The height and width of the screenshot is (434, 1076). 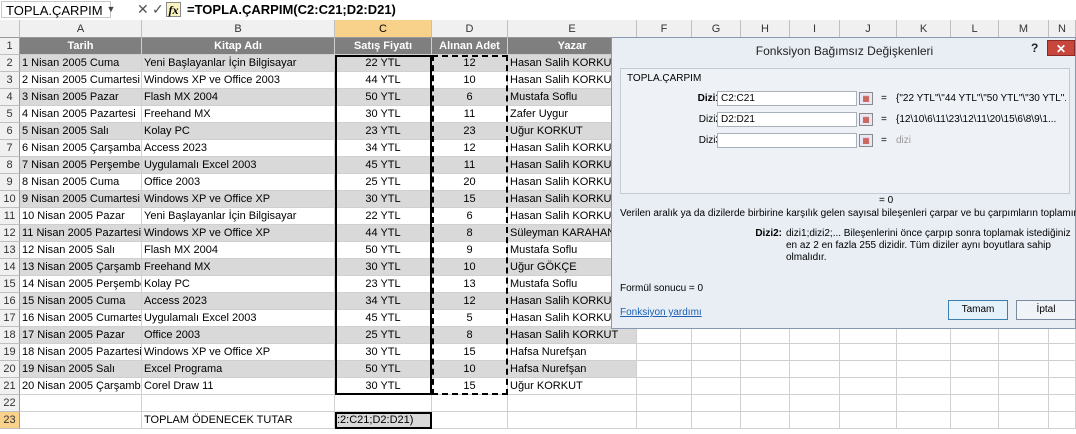 I want to click on table-cell: Office 2003, so click(x=238, y=335).